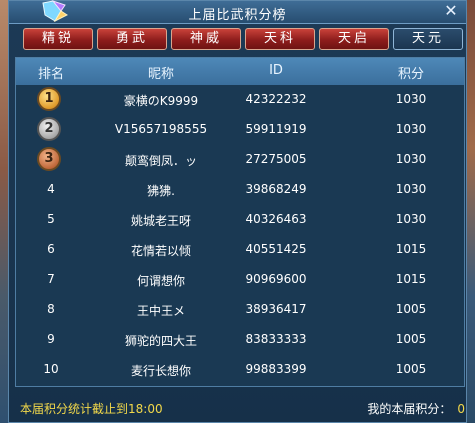  What do you see at coordinates (276, 219) in the screenshot?
I see `row-id: 40326463` at bounding box center [276, 219].